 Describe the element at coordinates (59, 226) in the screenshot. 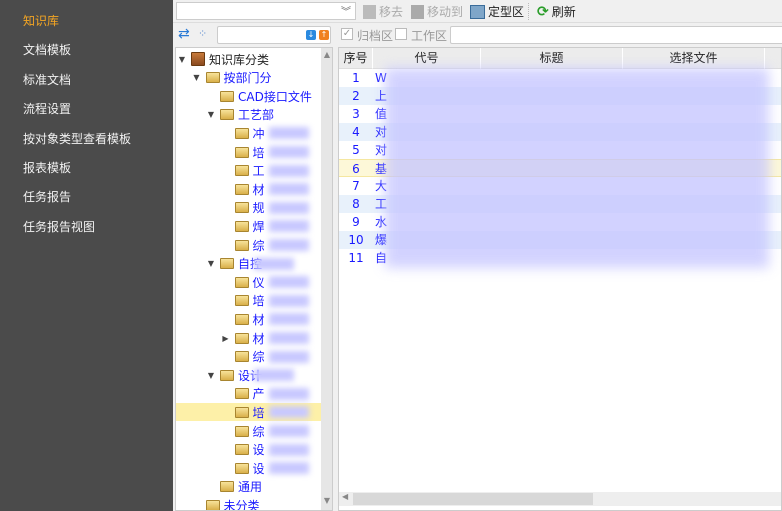

I see `sidebar-item: 任务报告视图` at that location.